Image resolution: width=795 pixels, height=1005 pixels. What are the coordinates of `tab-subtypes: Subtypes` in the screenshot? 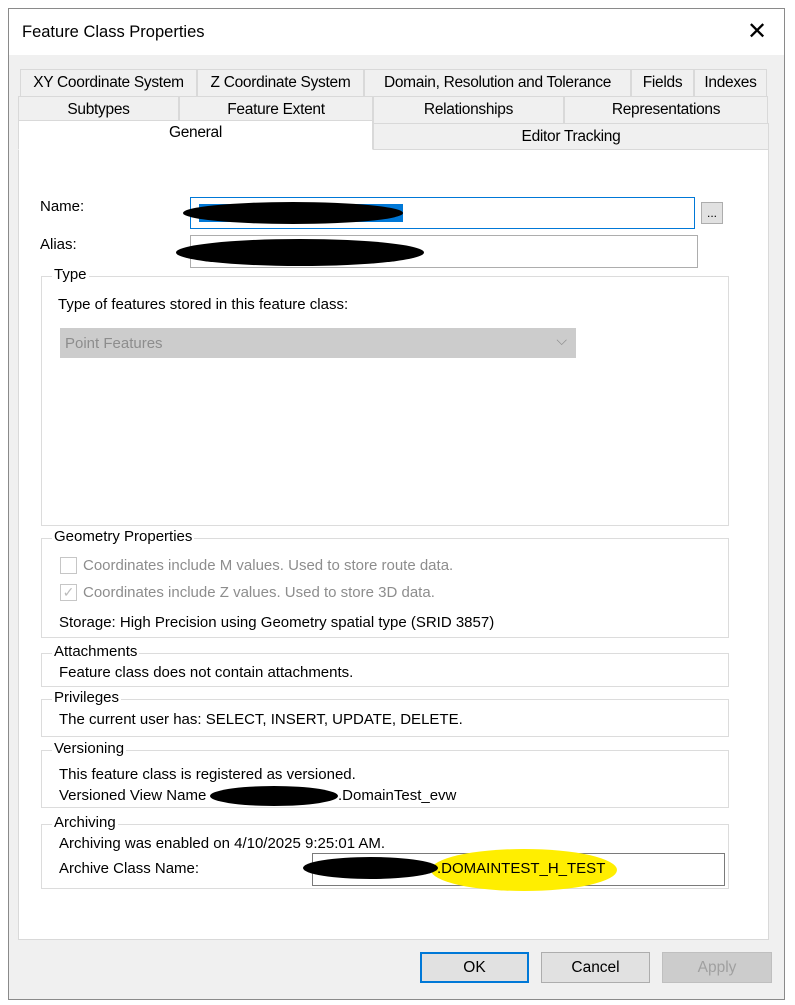 It's located at (98, 109).